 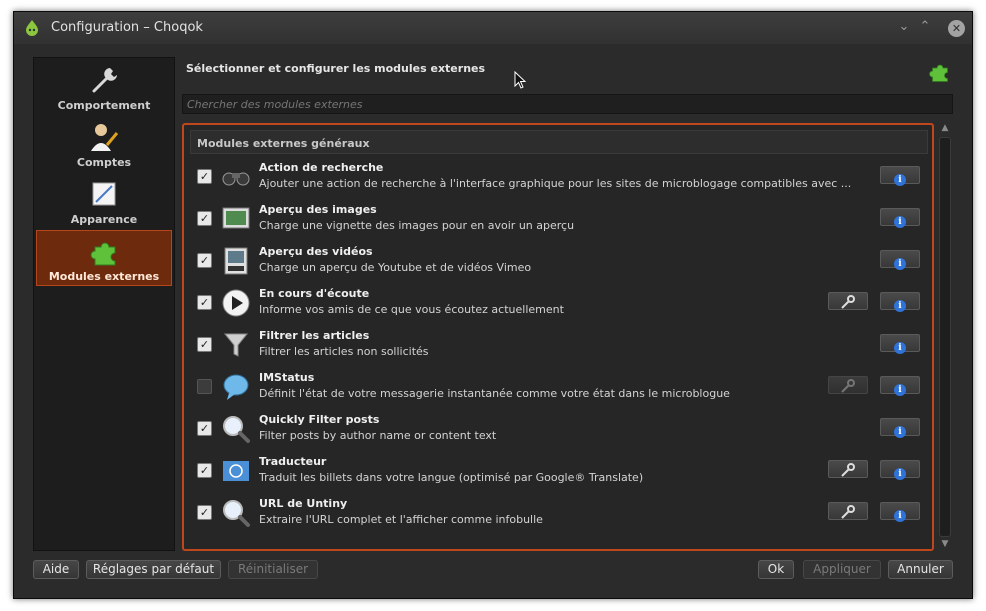 I want to click on scroll-track, so click(x=945, y=337).